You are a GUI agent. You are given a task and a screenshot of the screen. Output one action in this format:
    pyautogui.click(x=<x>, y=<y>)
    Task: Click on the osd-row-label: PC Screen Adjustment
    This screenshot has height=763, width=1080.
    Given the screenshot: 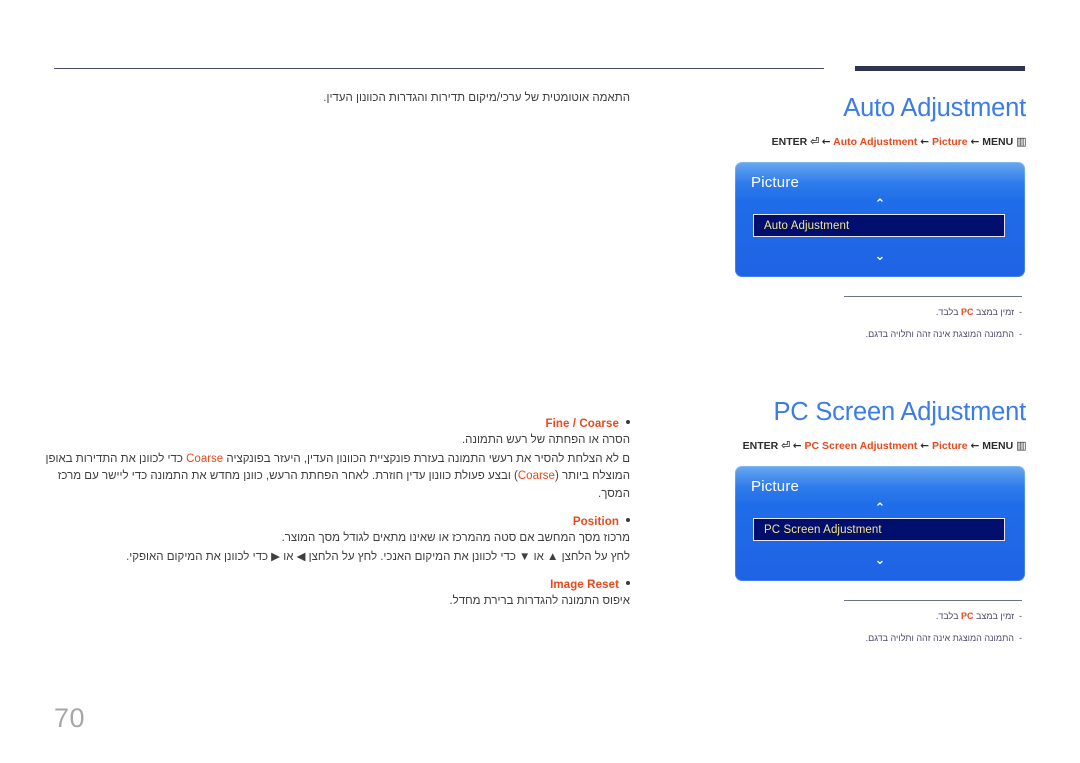 What is the action you would take?
    pyautogui.click(x=823, y=529)
    